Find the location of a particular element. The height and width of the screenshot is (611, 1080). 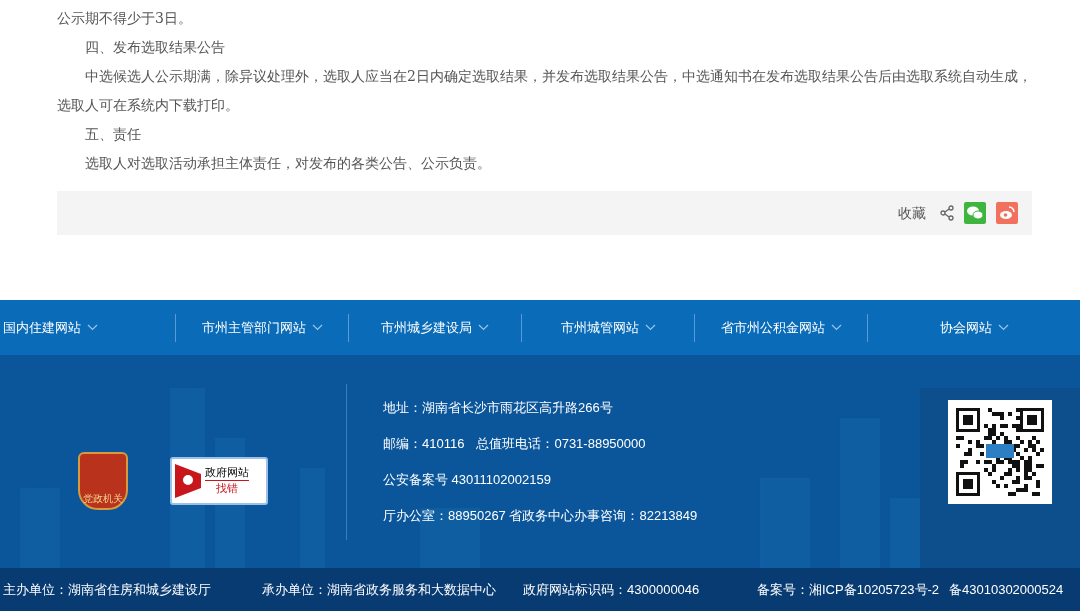

article-paragraph: 五、责任 is located at coordinates (113, 134).